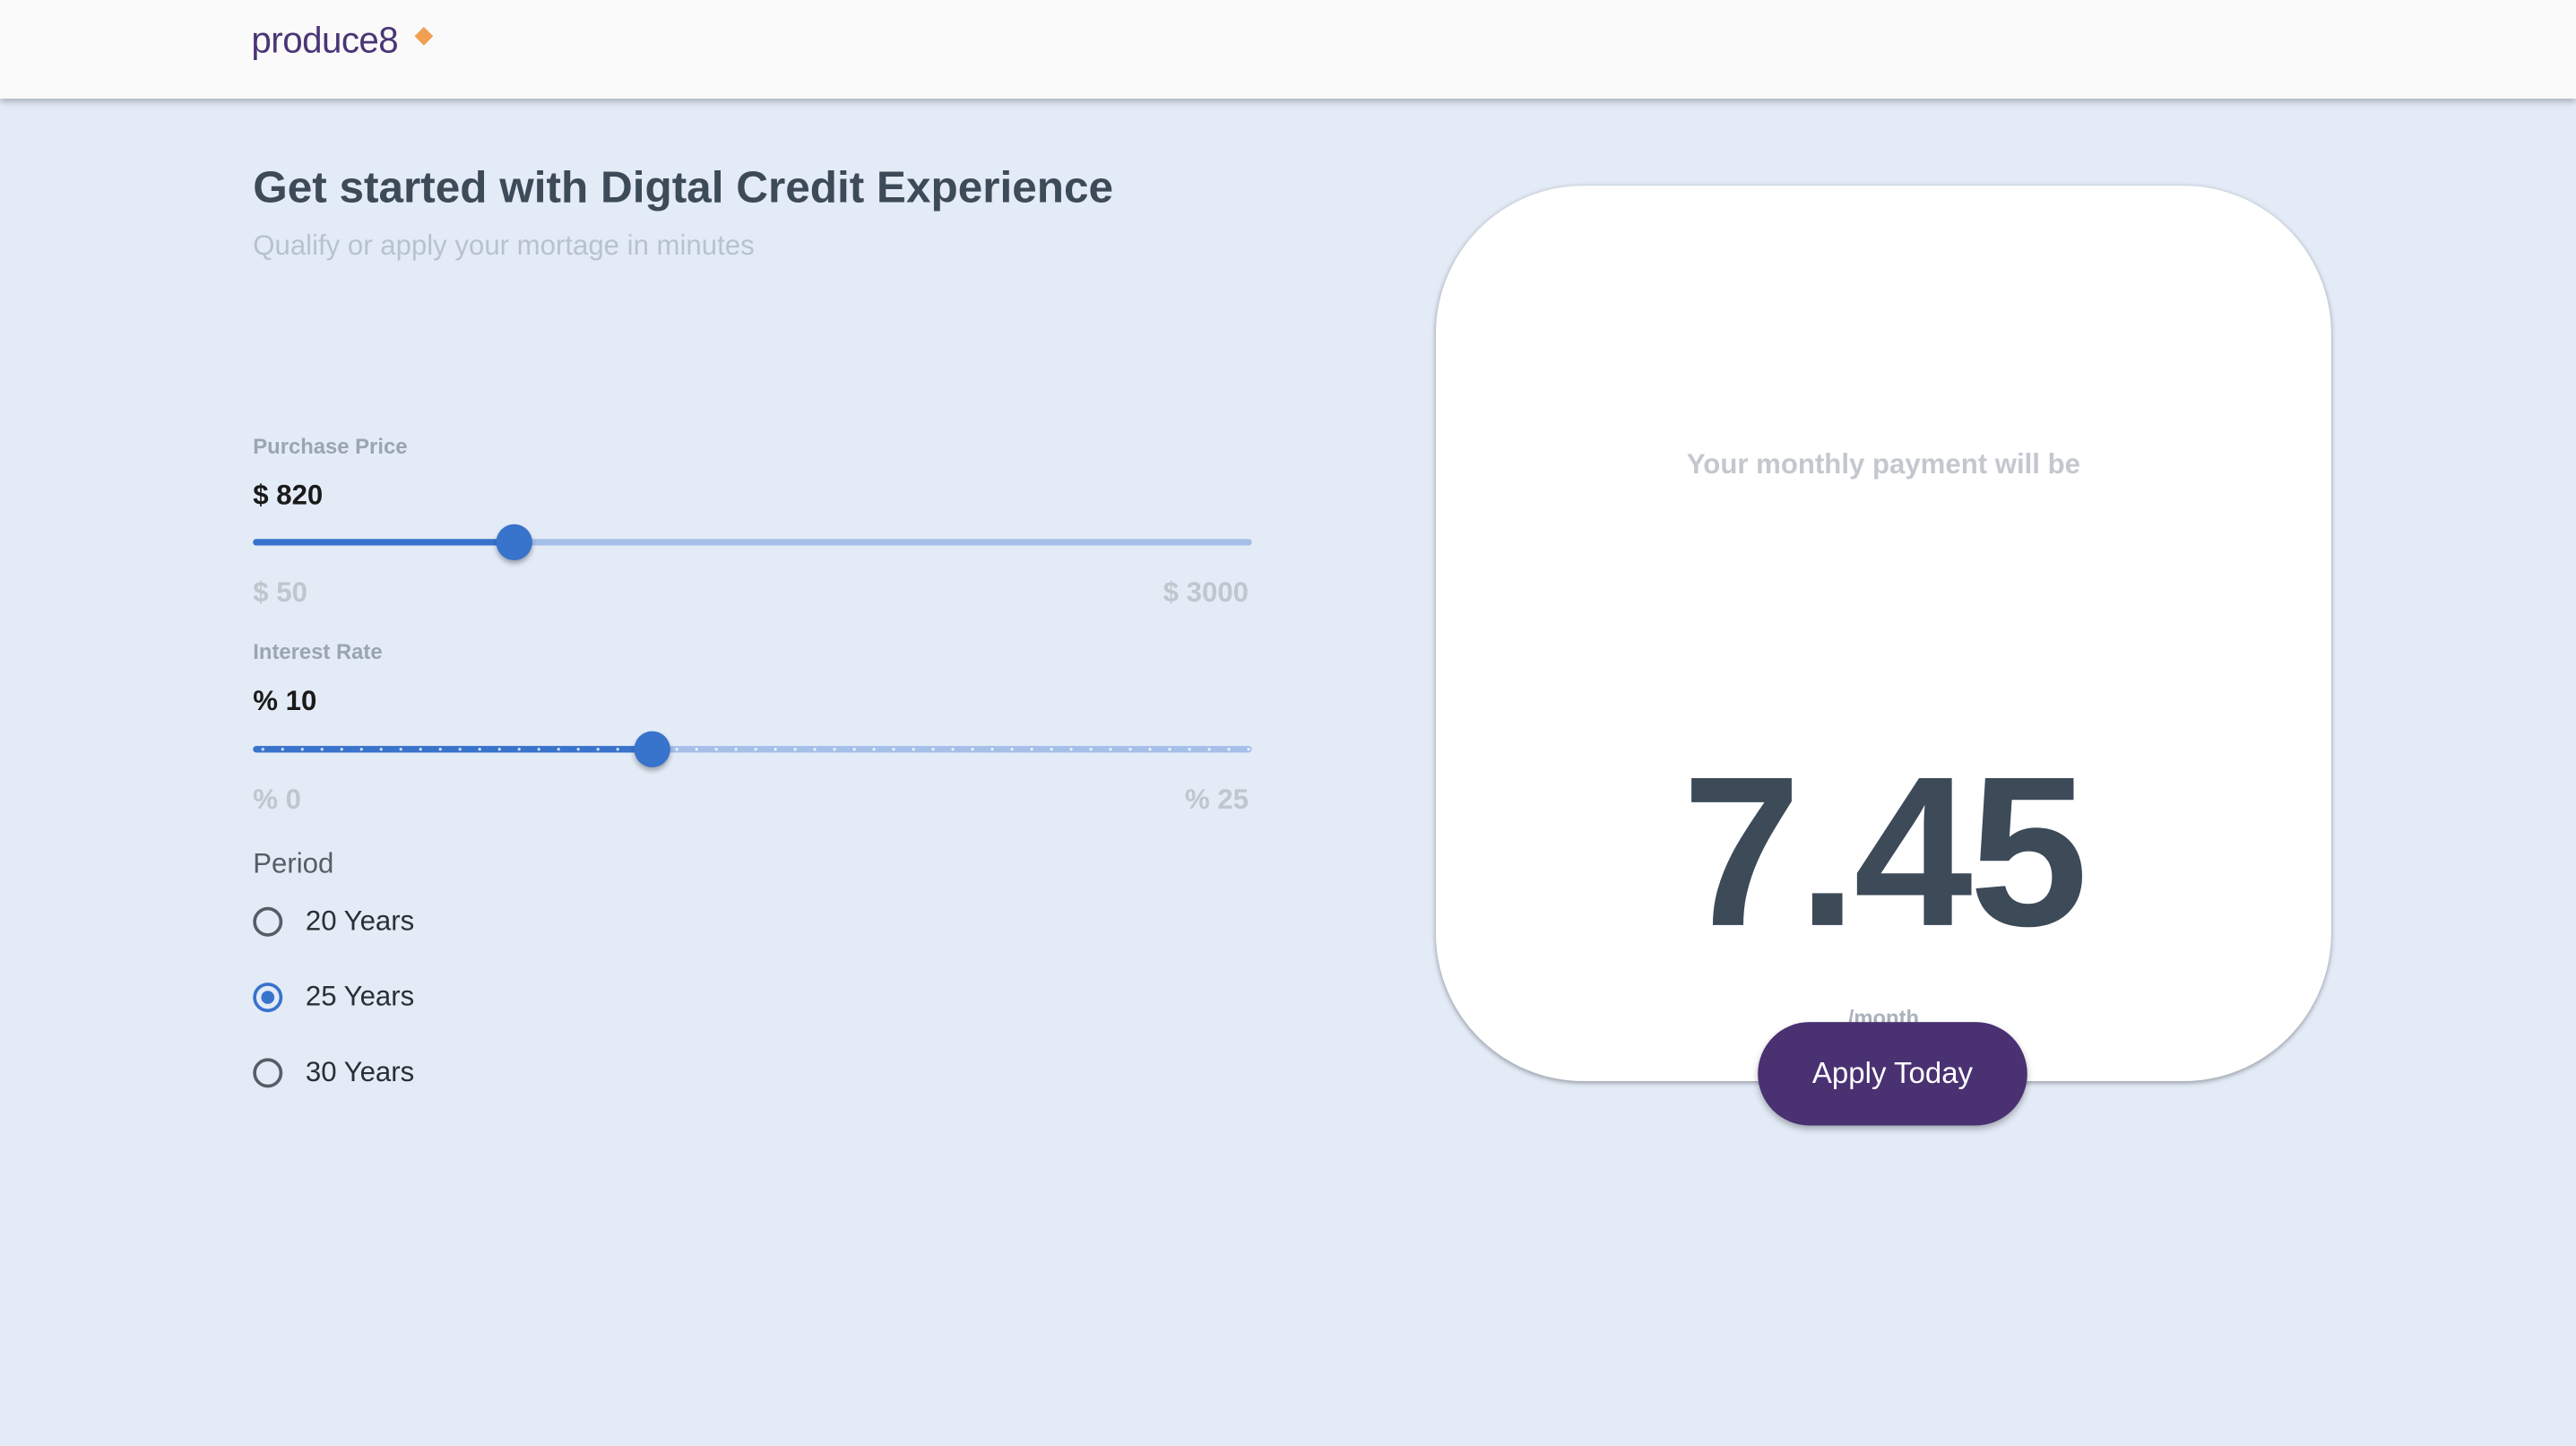 Image resolution: width=2576 pixels, height=1446 pixels. I want to click on interest-rate-value: % 10, so click(285, 701).